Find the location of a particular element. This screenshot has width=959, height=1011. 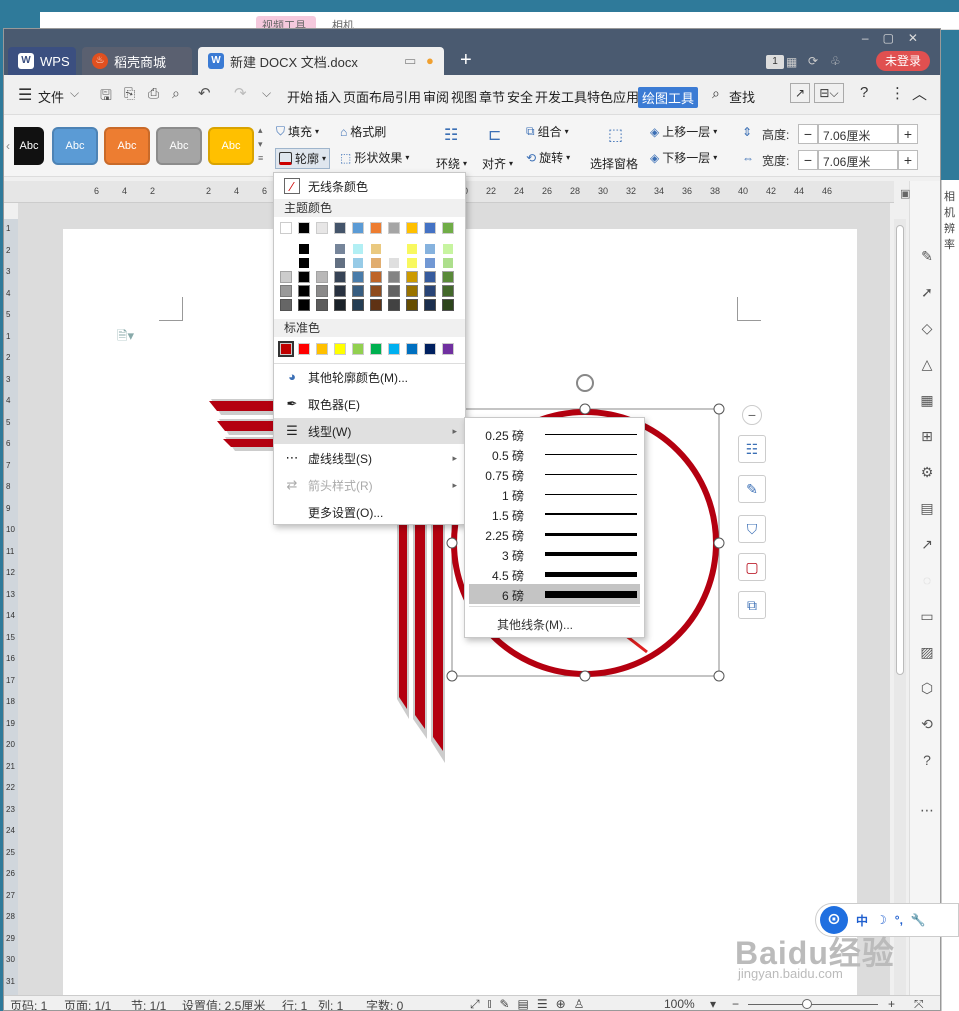

tab-wps: W WPS is located at coordinates (42, 61).